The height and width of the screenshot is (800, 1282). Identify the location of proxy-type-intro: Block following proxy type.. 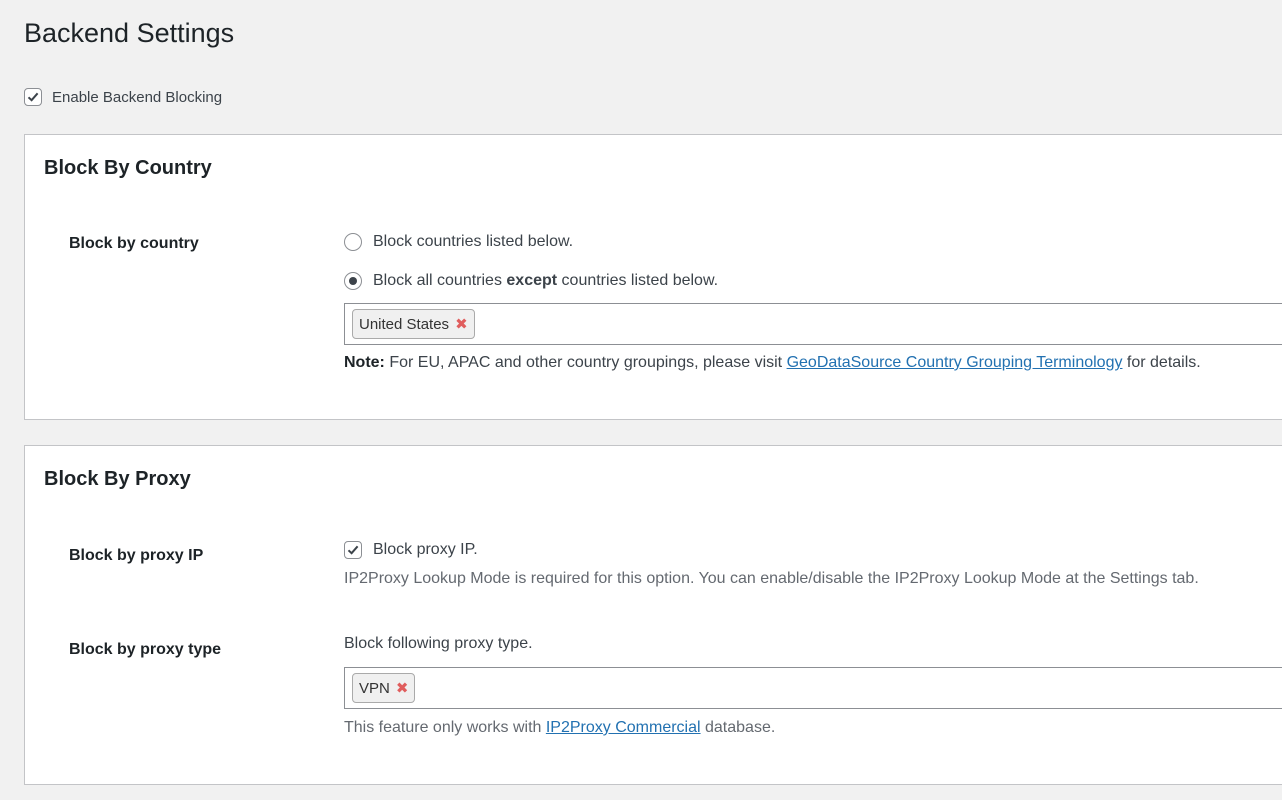
(438, 643).